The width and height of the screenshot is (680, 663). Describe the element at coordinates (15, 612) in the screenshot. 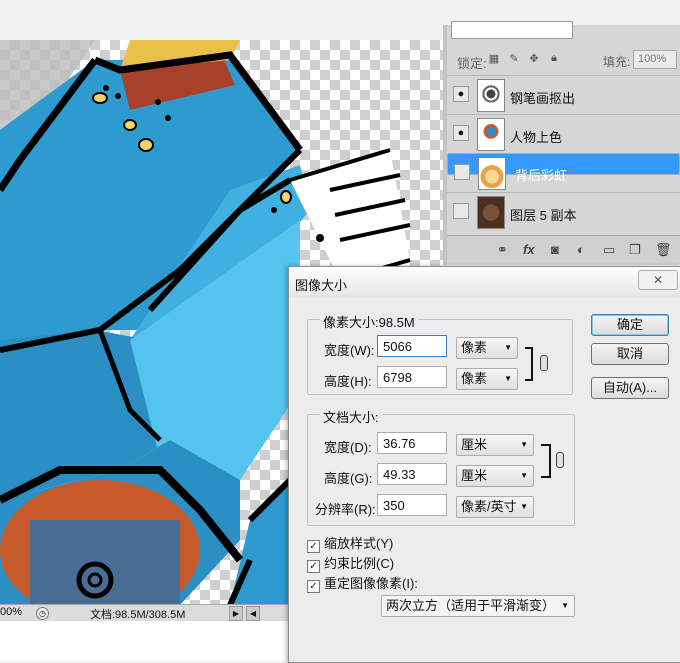

I see `zoom-level: 00%` at that location.